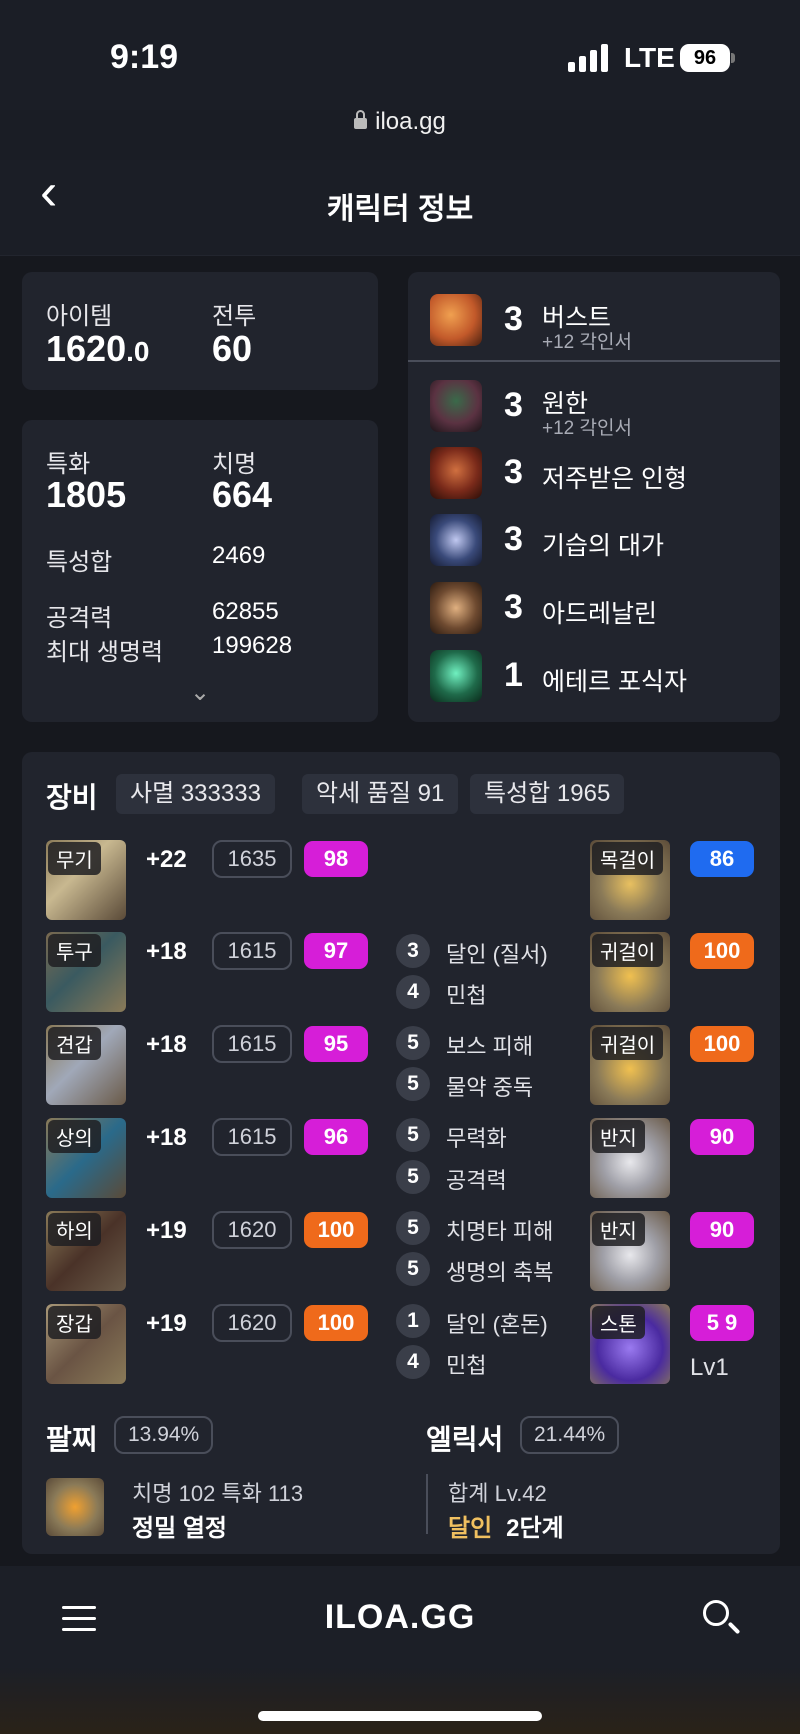 The image size is (800, 1734). I want to click on bracelet-title: 팔찌, so click(72, 1439).